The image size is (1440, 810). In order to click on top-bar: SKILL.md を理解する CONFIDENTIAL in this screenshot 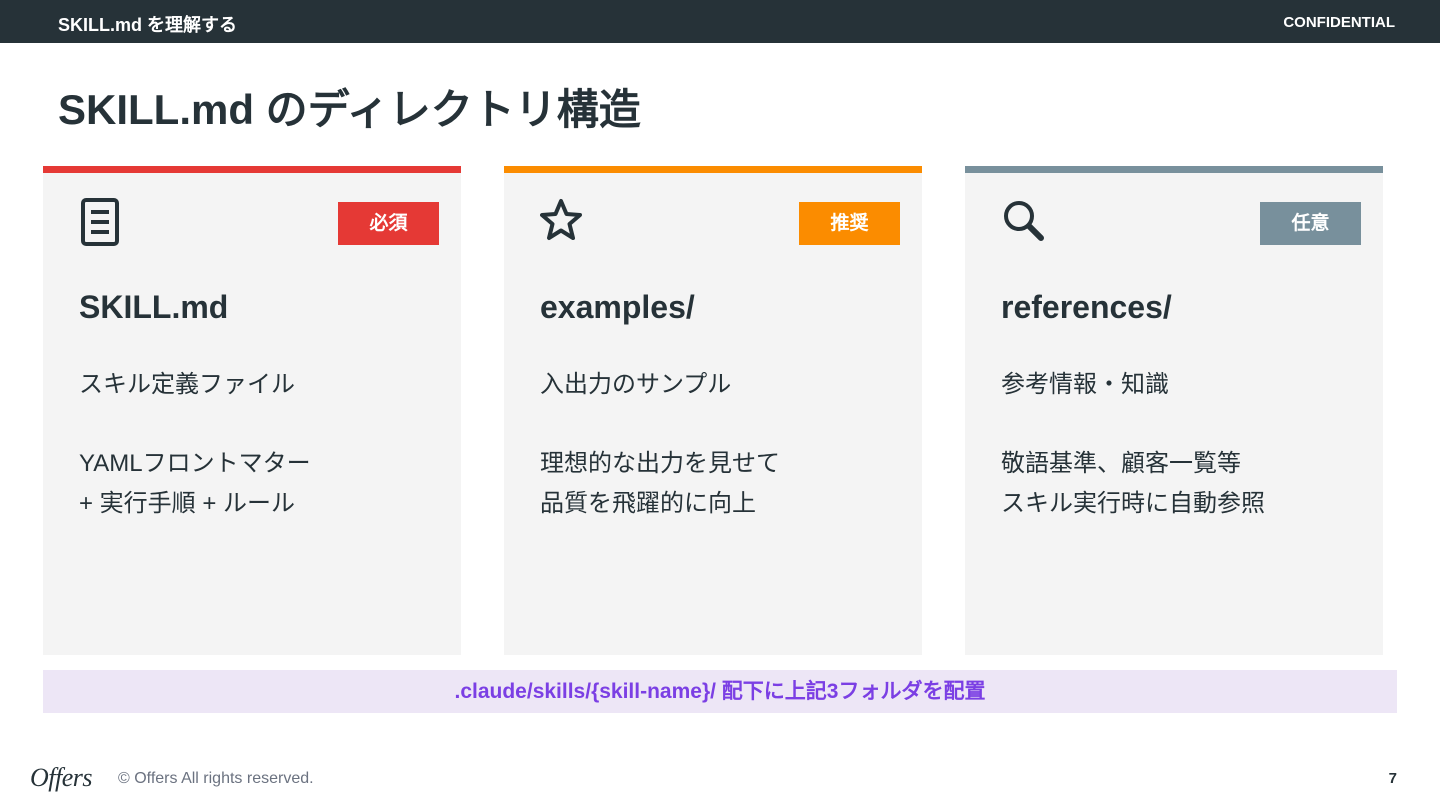, I will do `click(720, 21)`.